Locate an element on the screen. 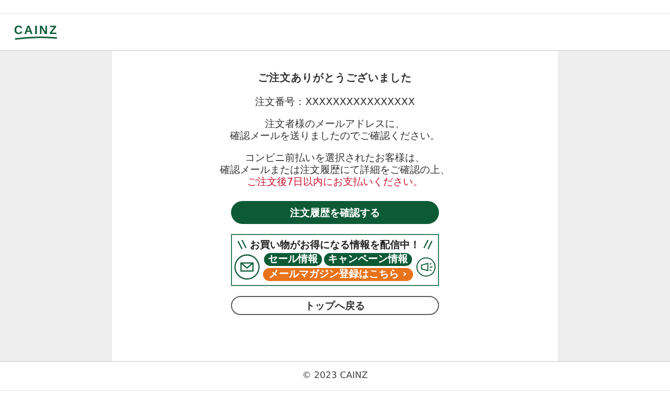 Image resolution: width=670 pixels, height=400 pixels. info-tag: セール情報 is located at coordinates (293, 259).